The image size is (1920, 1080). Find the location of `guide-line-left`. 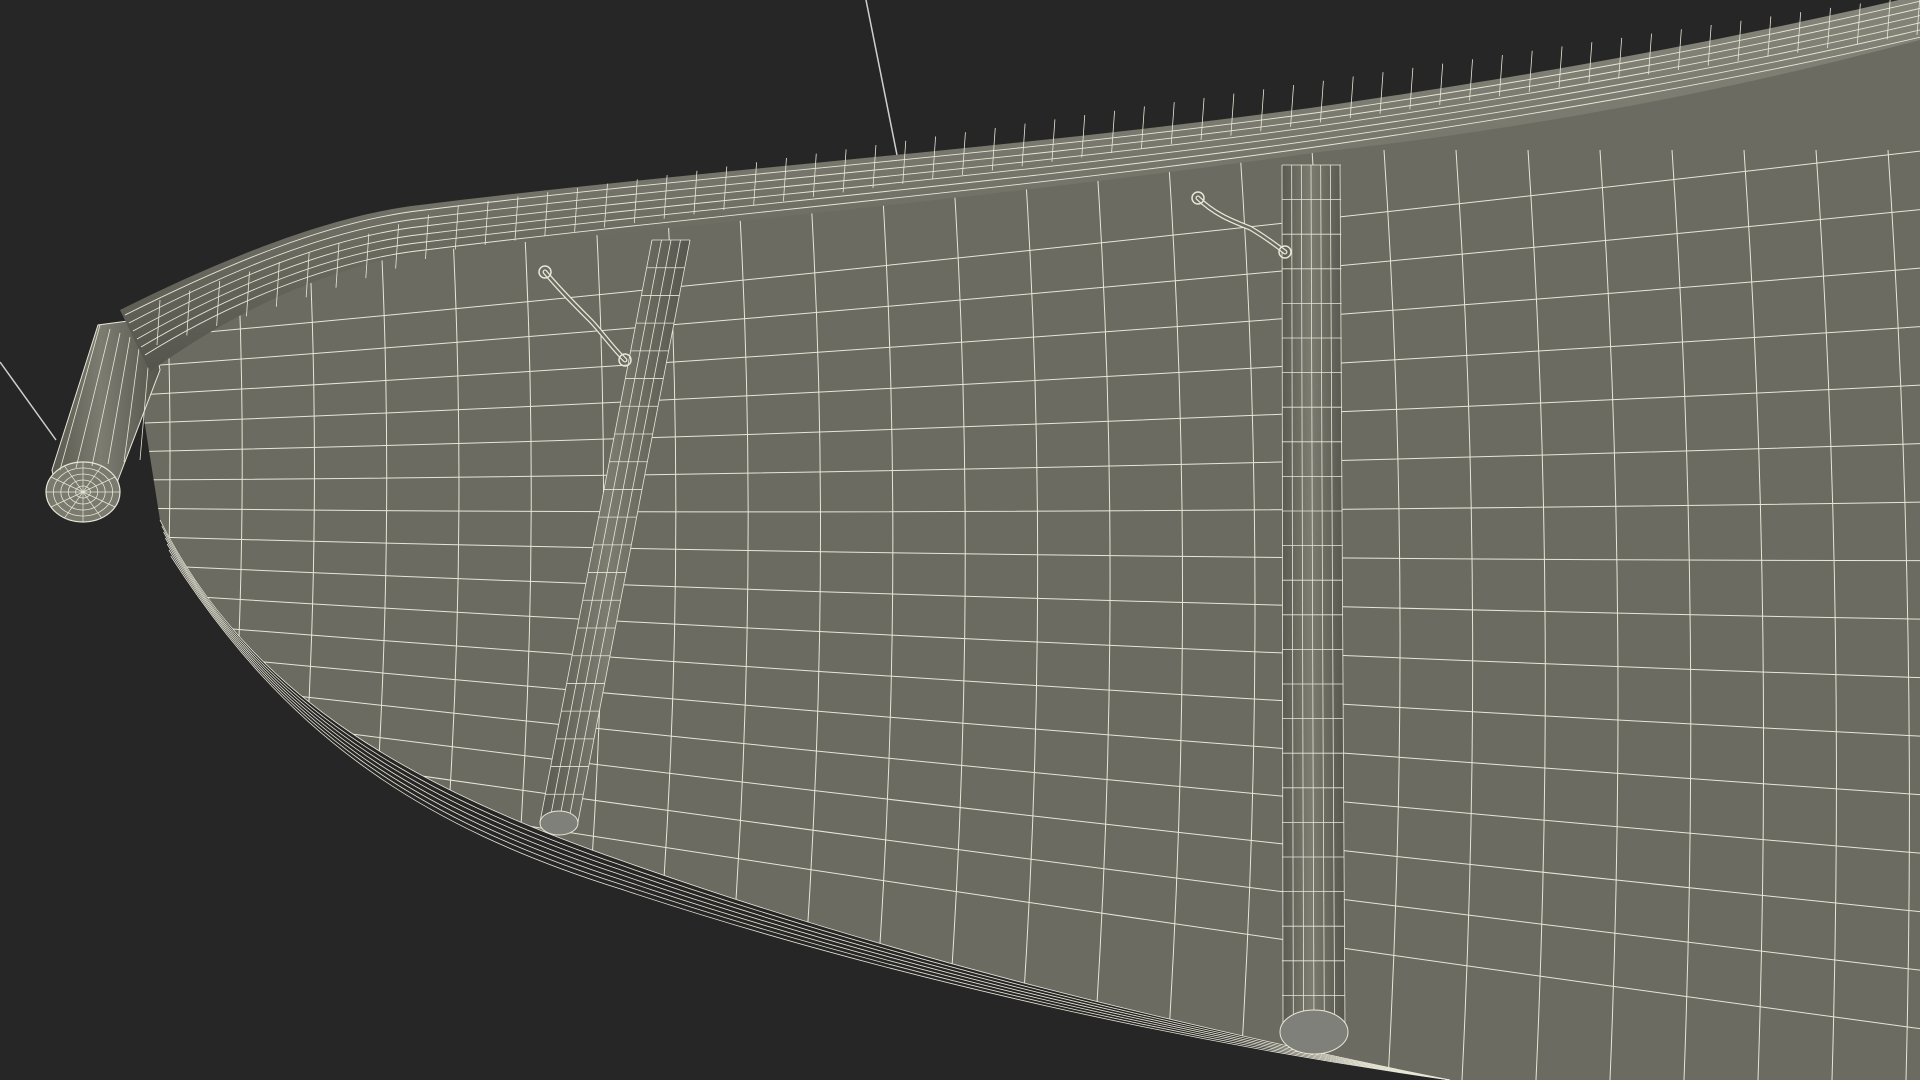

guide-line-left is located at coordinates (28, 401).